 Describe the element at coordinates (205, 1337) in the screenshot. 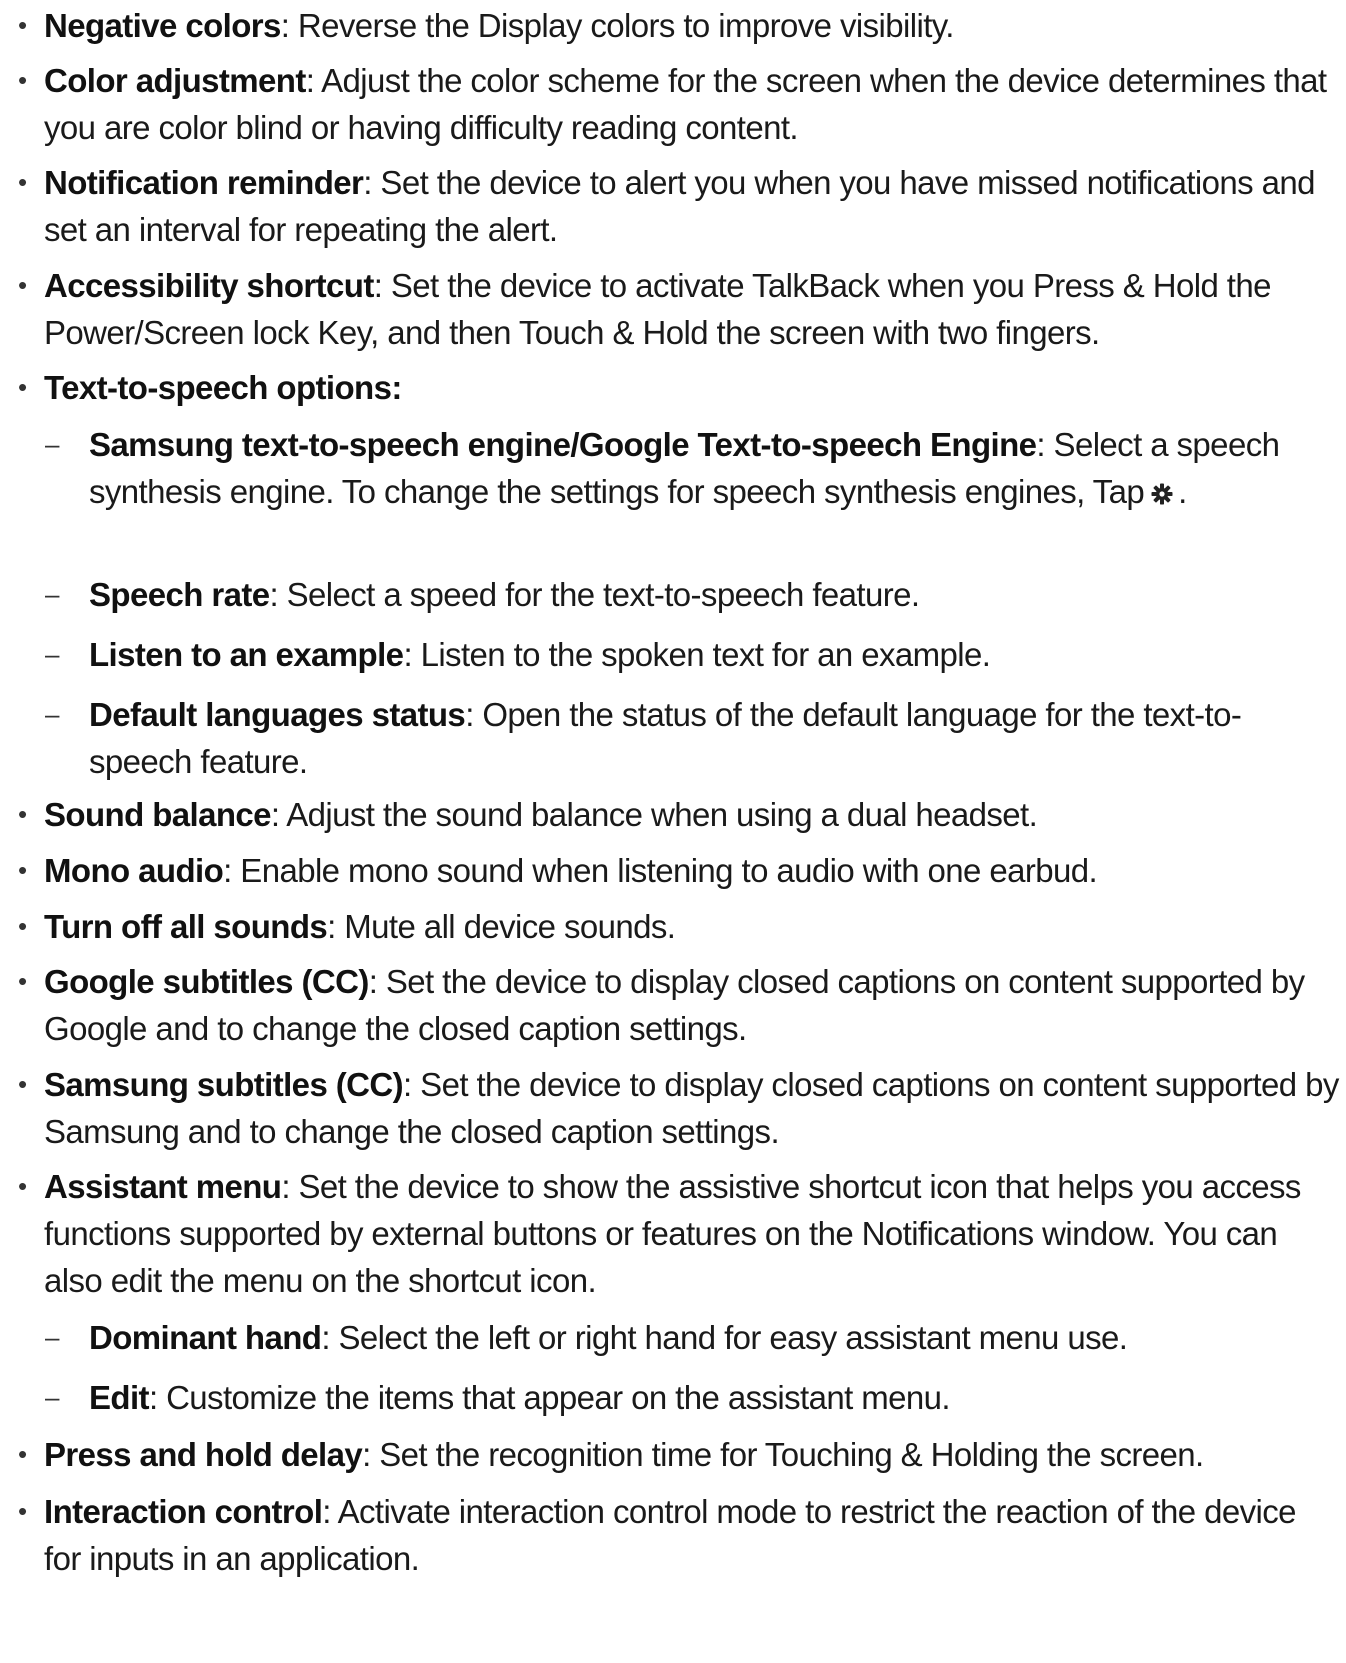

I see `item-term: Dominant hand` at that location.